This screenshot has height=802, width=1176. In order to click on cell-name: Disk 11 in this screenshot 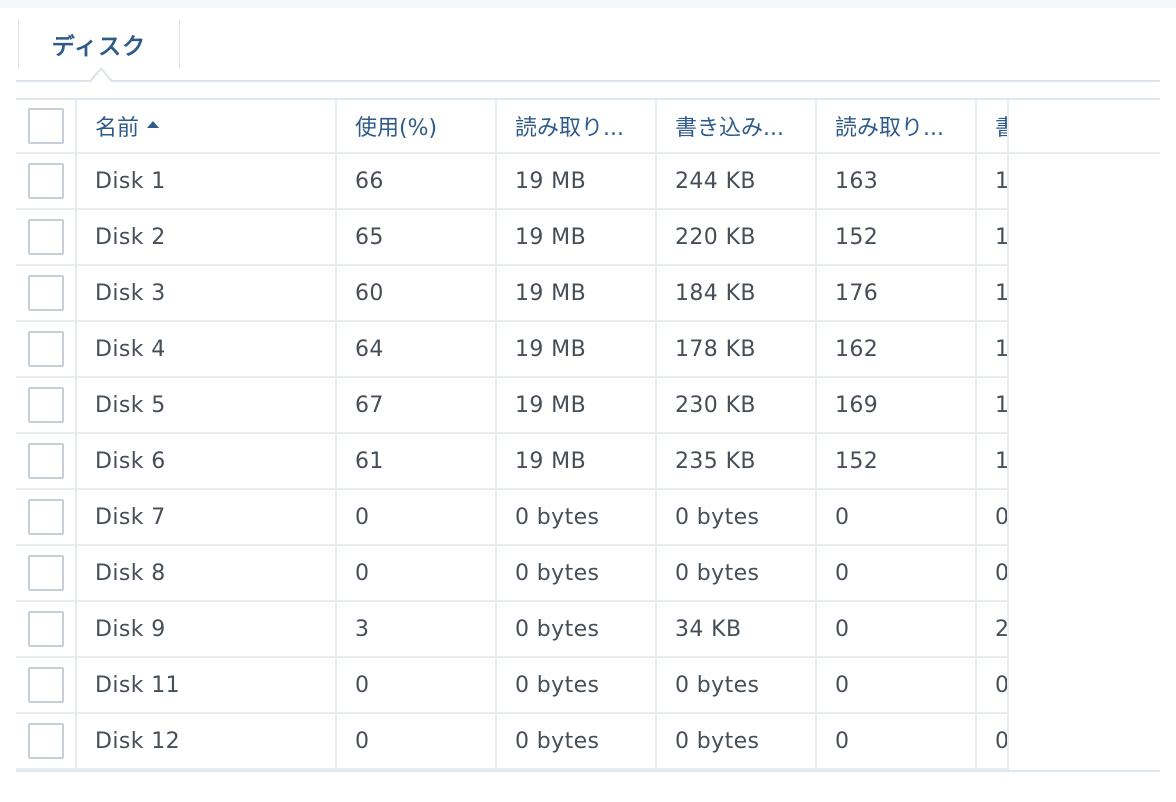, I will do `click(206, 685)`.